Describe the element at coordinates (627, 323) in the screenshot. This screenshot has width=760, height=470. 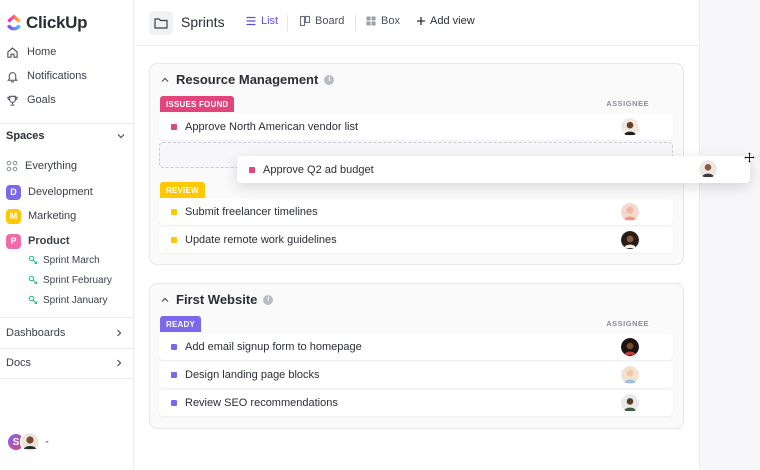
I see `assignee-header: ASSIGNEE` at that location.